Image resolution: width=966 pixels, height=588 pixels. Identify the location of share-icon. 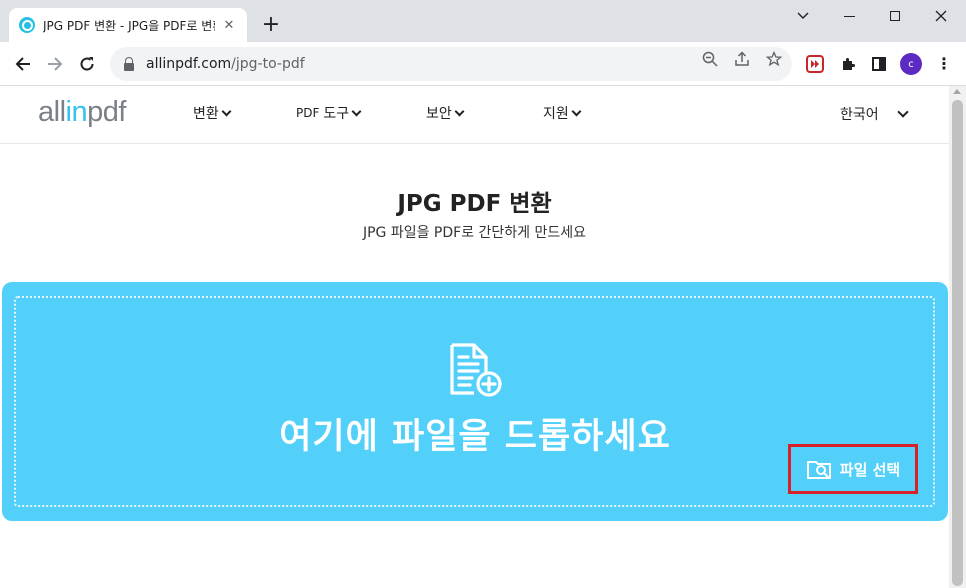
(742, 59).